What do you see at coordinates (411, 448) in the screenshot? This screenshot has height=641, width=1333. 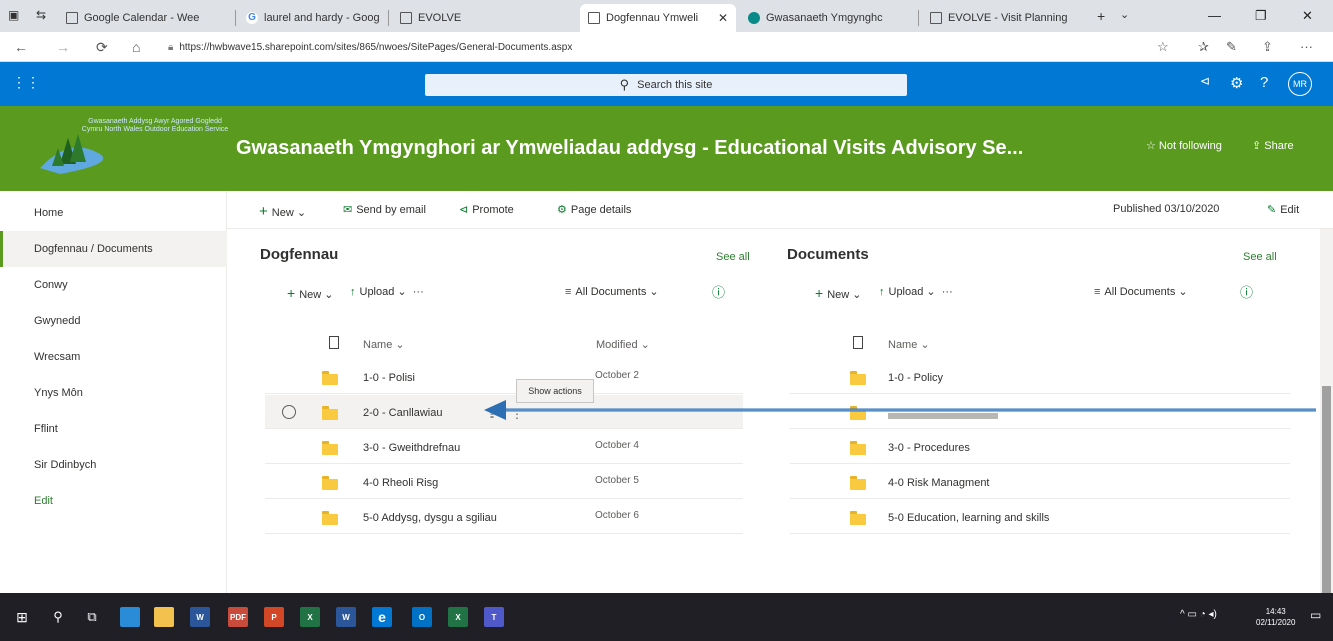 I see `row-name: 3-0 - Gweithdrefnau` at bounding box center [411, 448].